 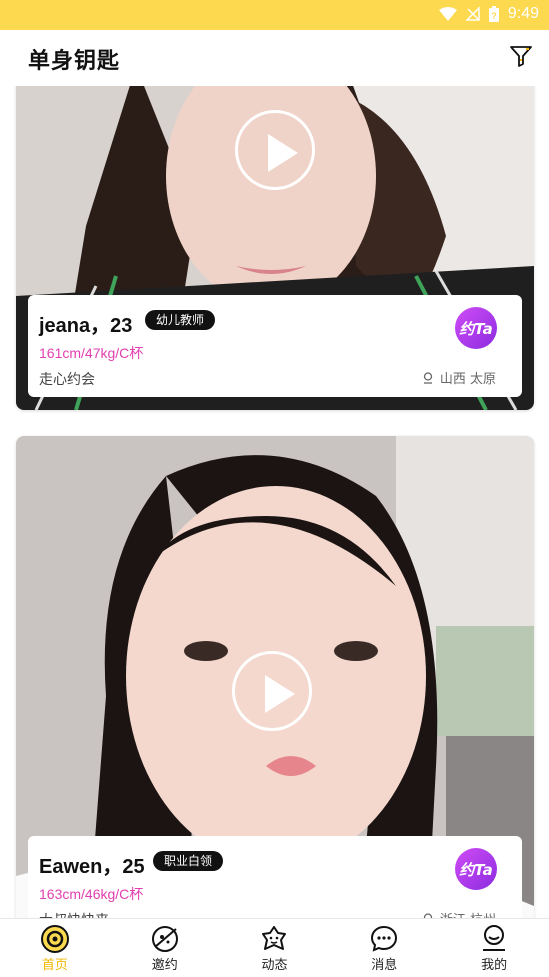 I want to click on profile-name-age: jeana，23, so click(x=86, y=326).